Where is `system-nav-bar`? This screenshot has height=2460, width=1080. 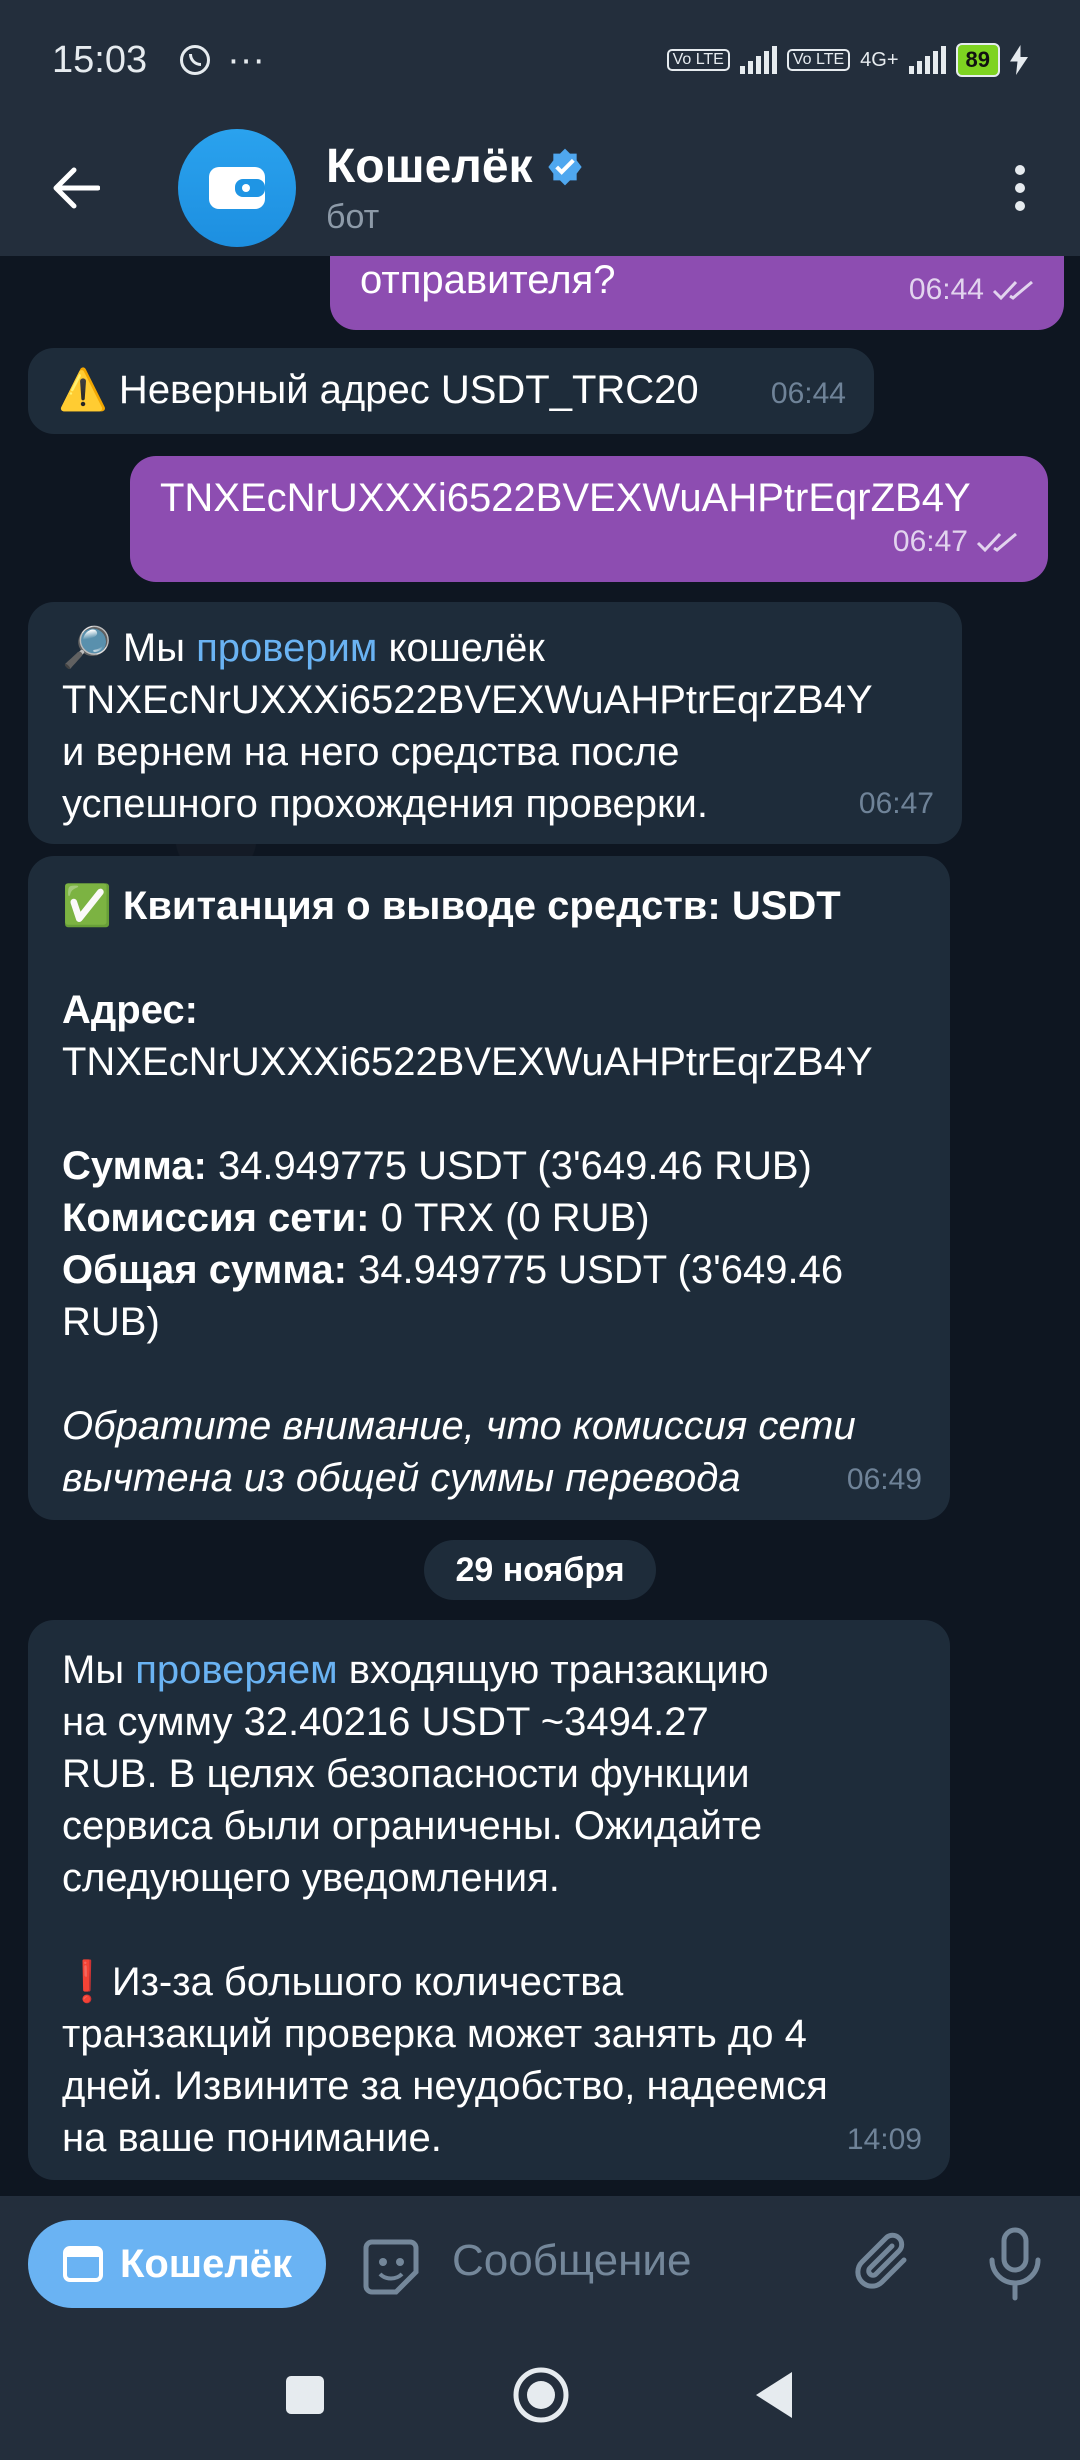 system-nav-bar is located at coordinates (540, 2395).